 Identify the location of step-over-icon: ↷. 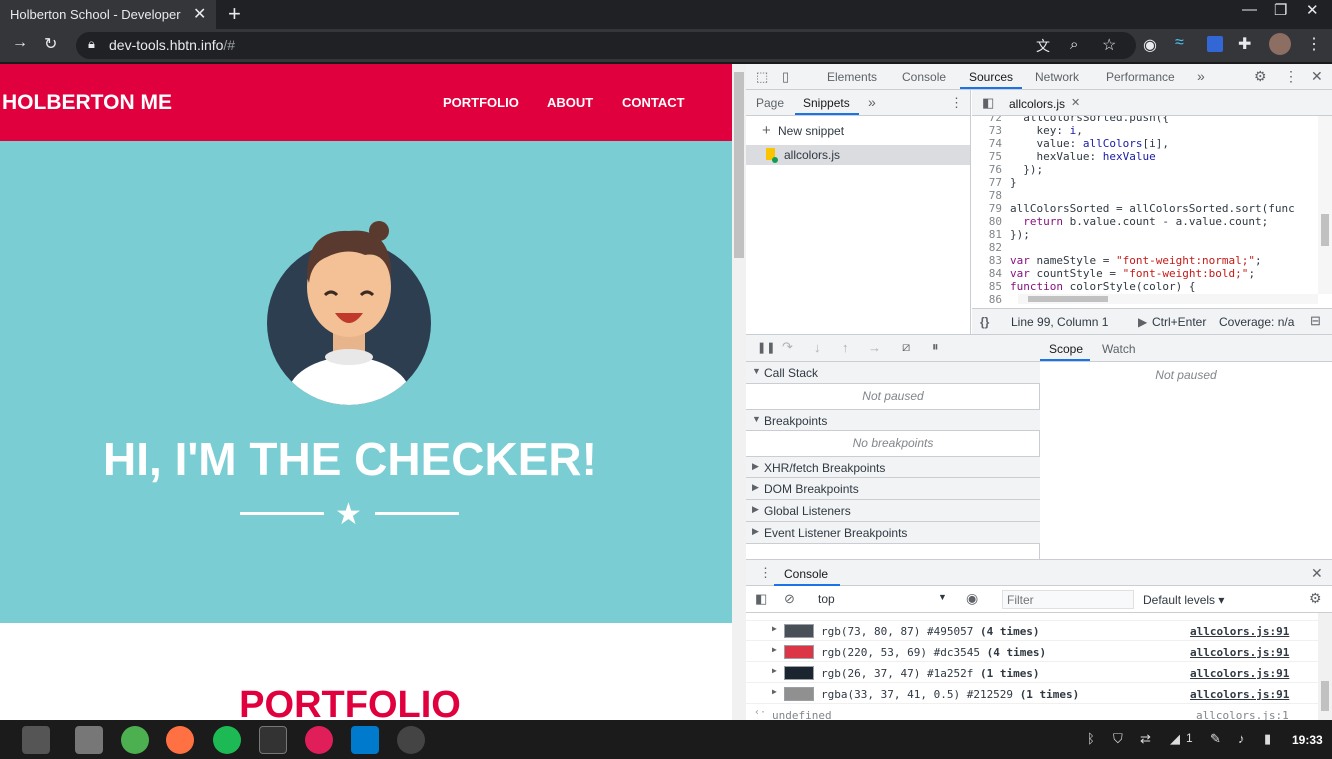
(787, 347).